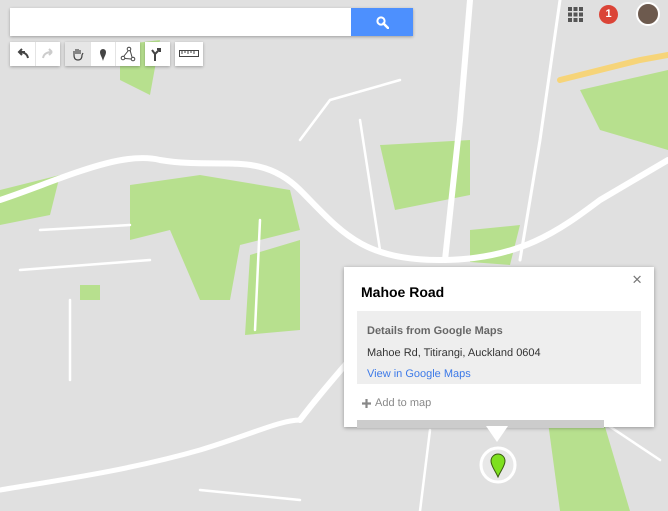 The height and width of the screenshot is (511, 668). Describe the element at coordinates (102, 54) in the screenshot. I see `marker-button` at that location.